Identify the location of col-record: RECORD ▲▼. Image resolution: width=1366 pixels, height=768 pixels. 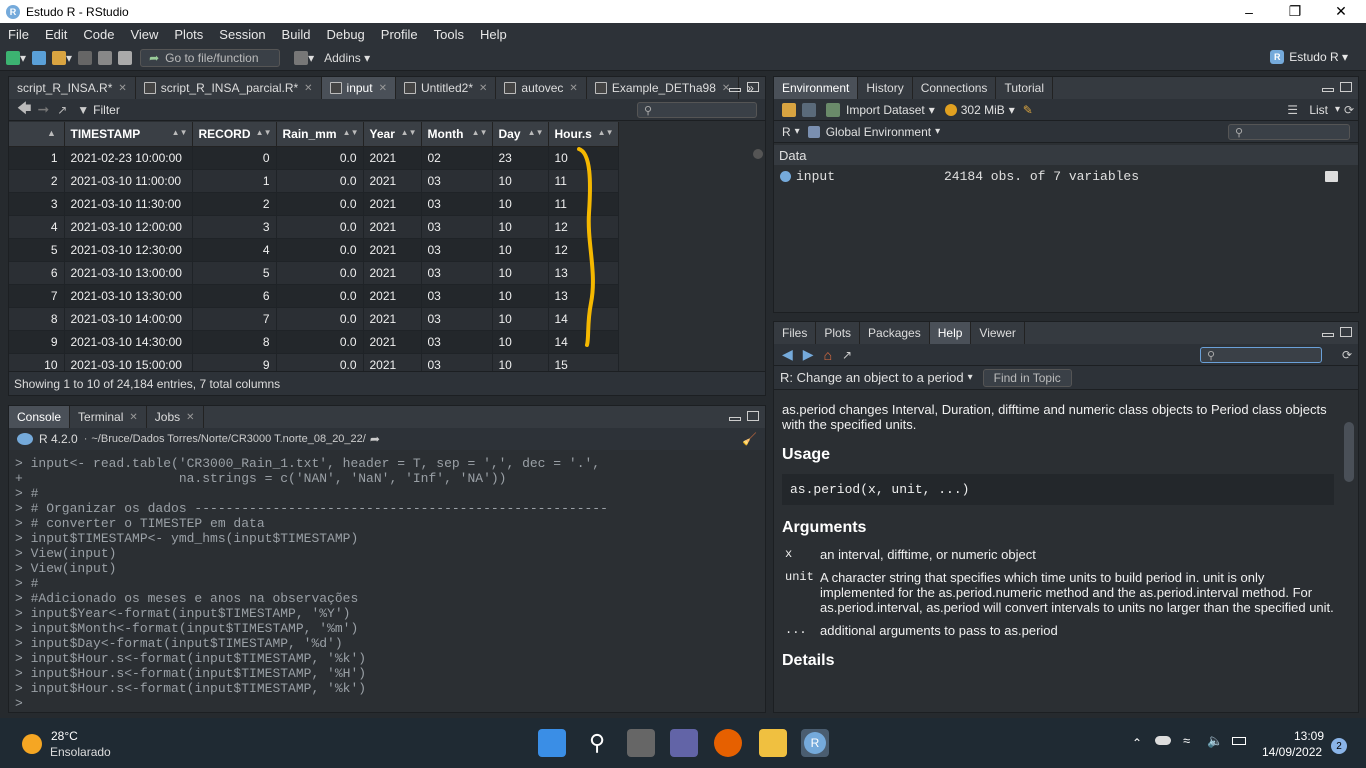
(234, 134).